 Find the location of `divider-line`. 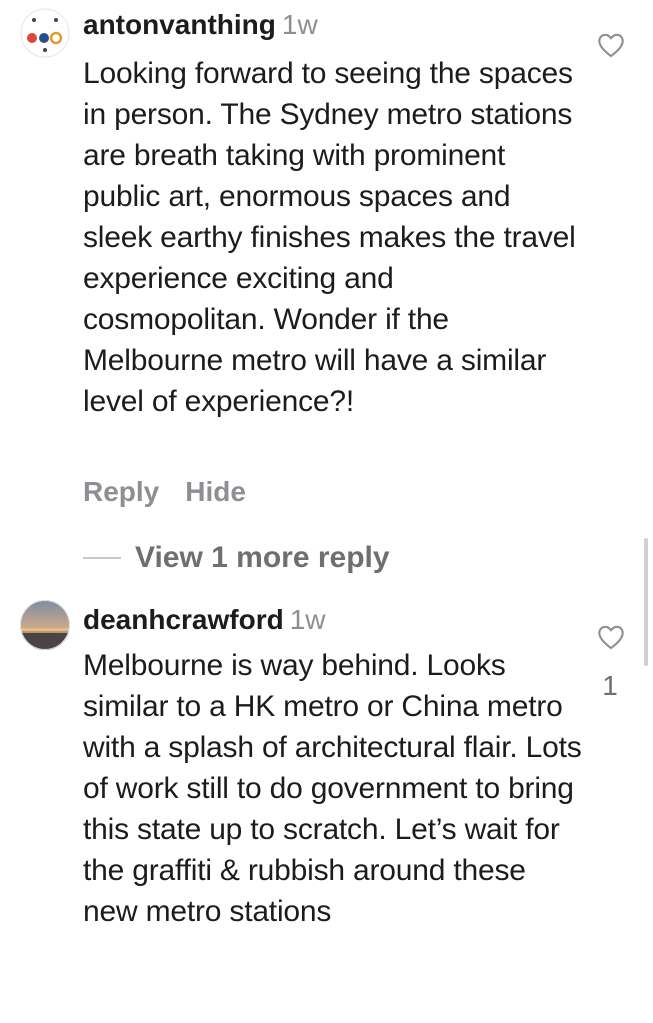

divider-line is located at coordinates (102, 558).